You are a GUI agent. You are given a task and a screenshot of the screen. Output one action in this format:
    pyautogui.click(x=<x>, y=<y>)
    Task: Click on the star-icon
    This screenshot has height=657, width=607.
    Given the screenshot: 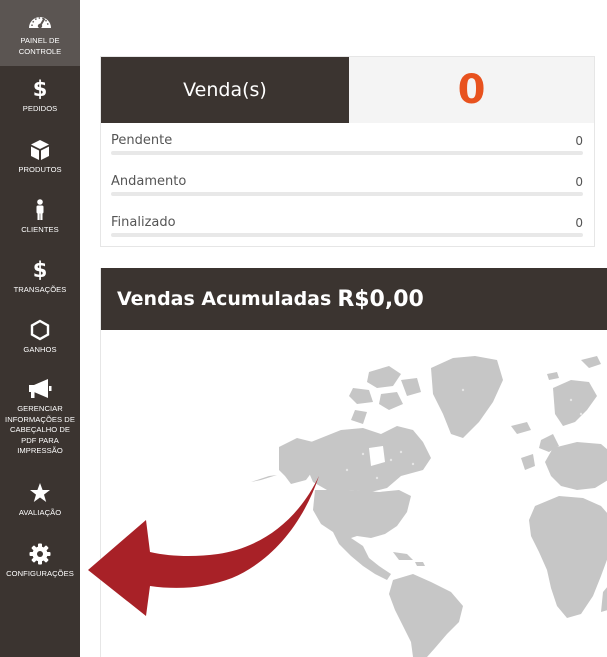 What is the action you would take?
    pyautogui.click(x=40, y=493)
    